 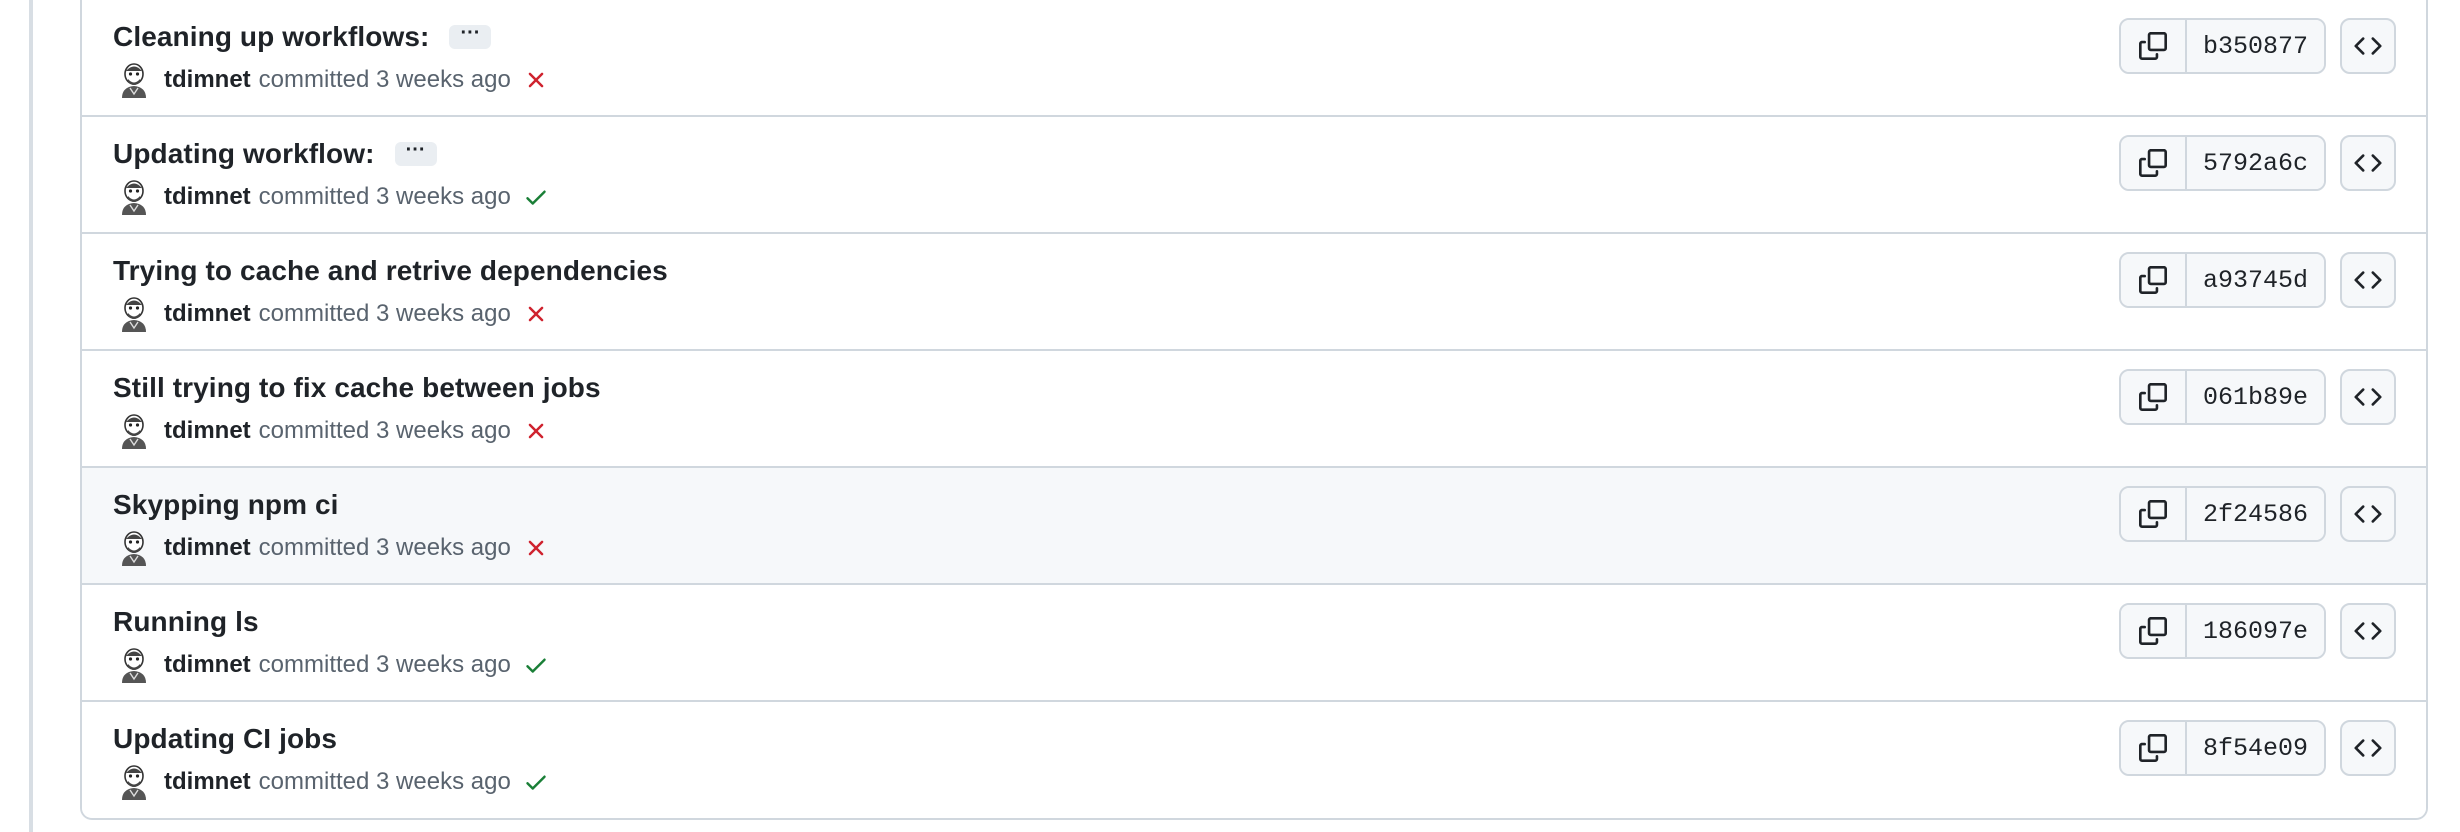 I want to click on commit-message-line: Trying to cache and retrive dependencies, so click(x=390, y=271).